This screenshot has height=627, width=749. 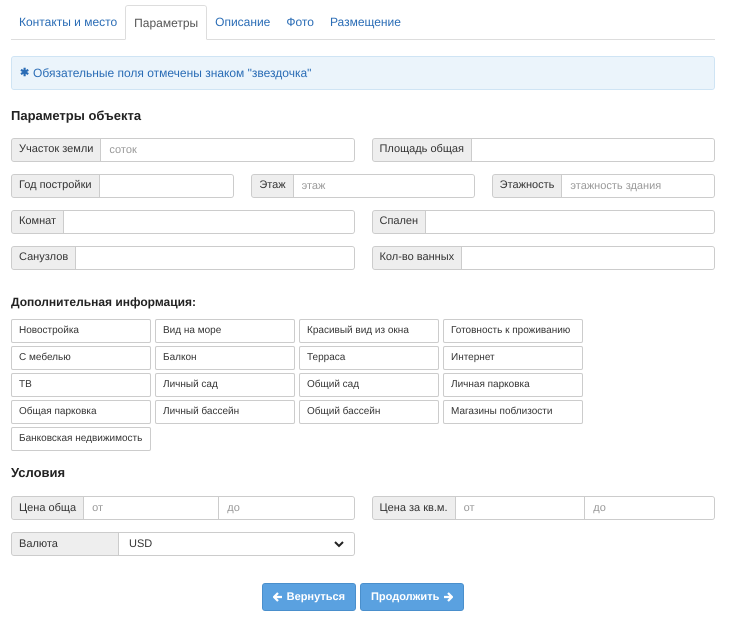 I want to click on field-label: Участок земли, so click(x=56, y=150).